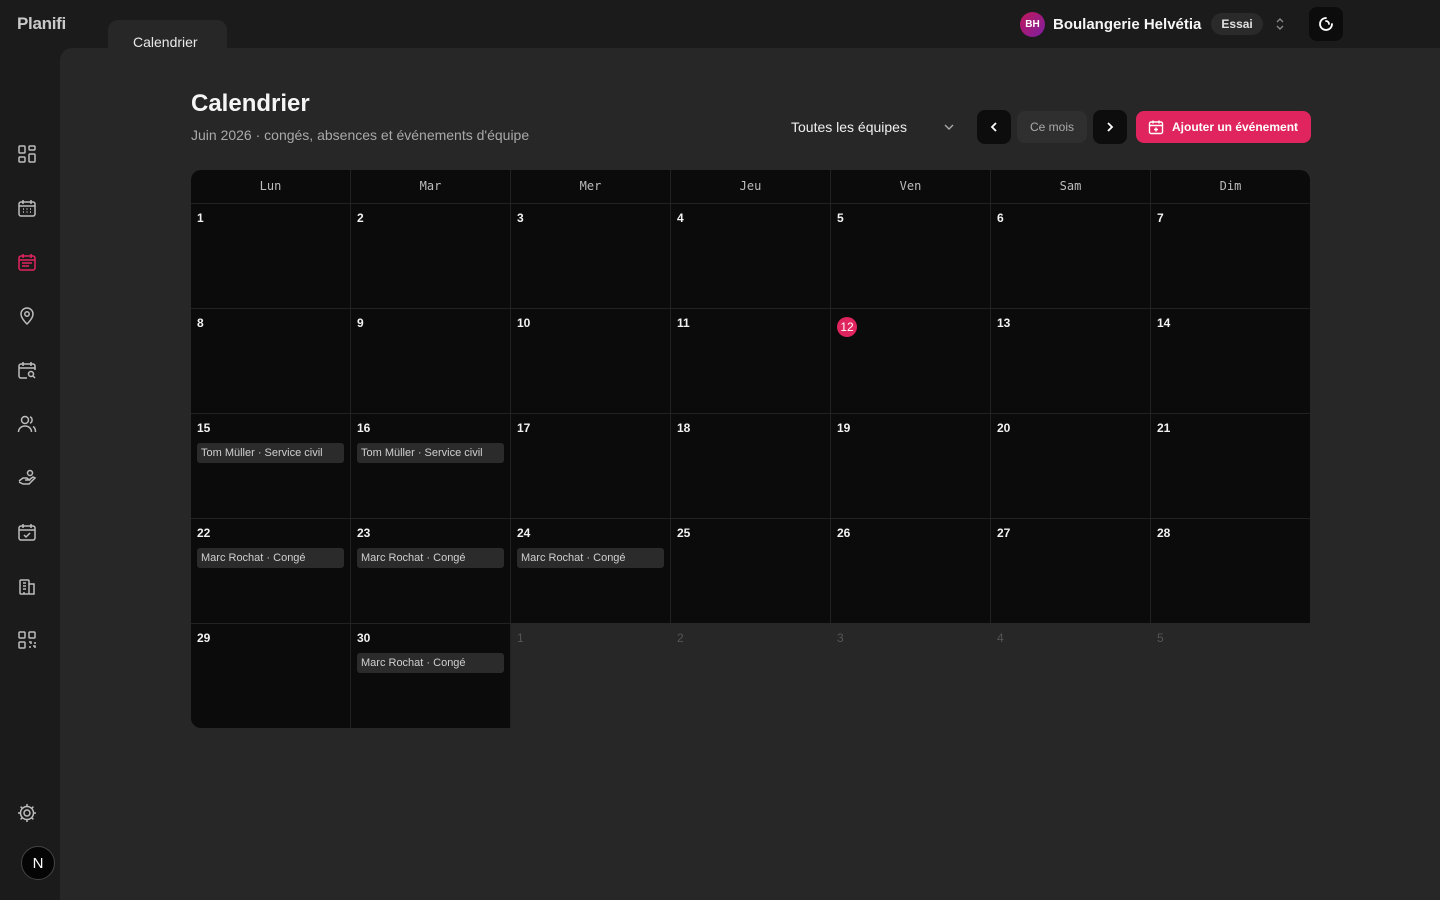  What do you see at coordinates (840, 218) in the screenshot?
I see `day-number: 5` at bounding box center [840, 218].